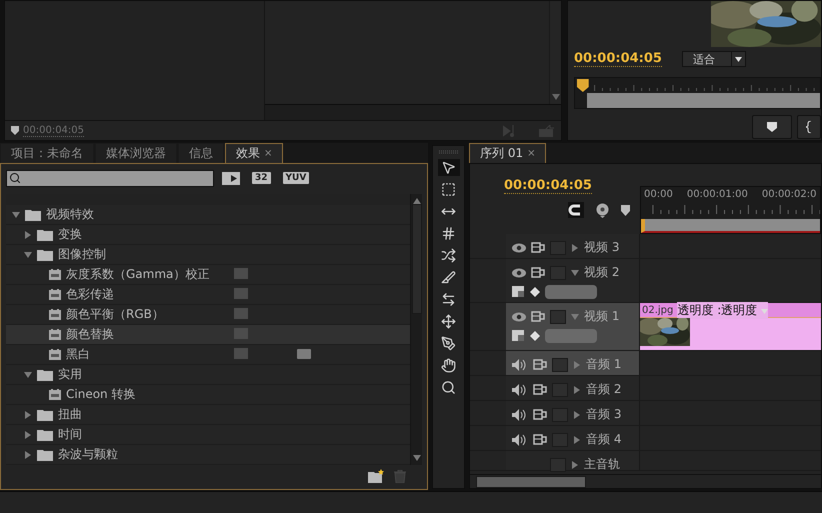 Image resolution: width=822 pixels, height=513 pixels. Describe the element at coordinates (208, 455) in the screenshot. I see `tree-row: 杂波与颗粒` at that location.